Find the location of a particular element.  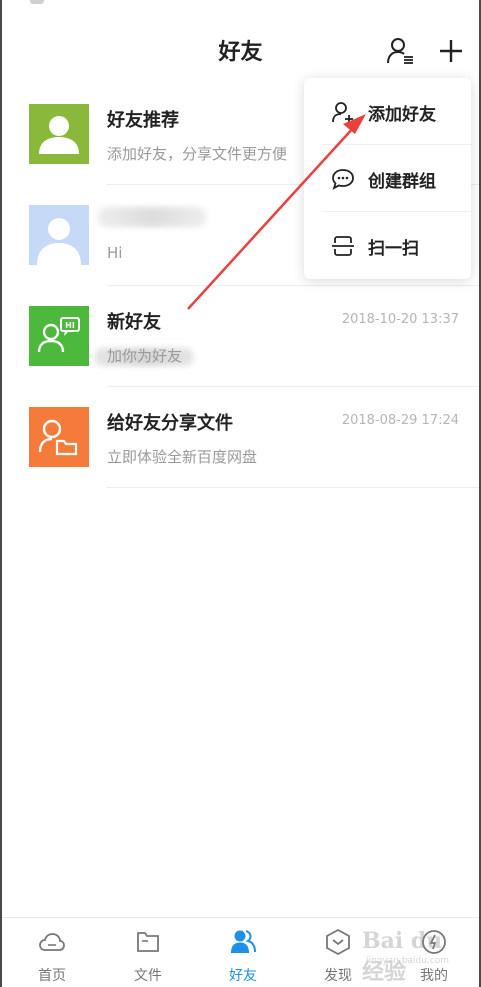

discover-icon is located at coordinates (338, 942).